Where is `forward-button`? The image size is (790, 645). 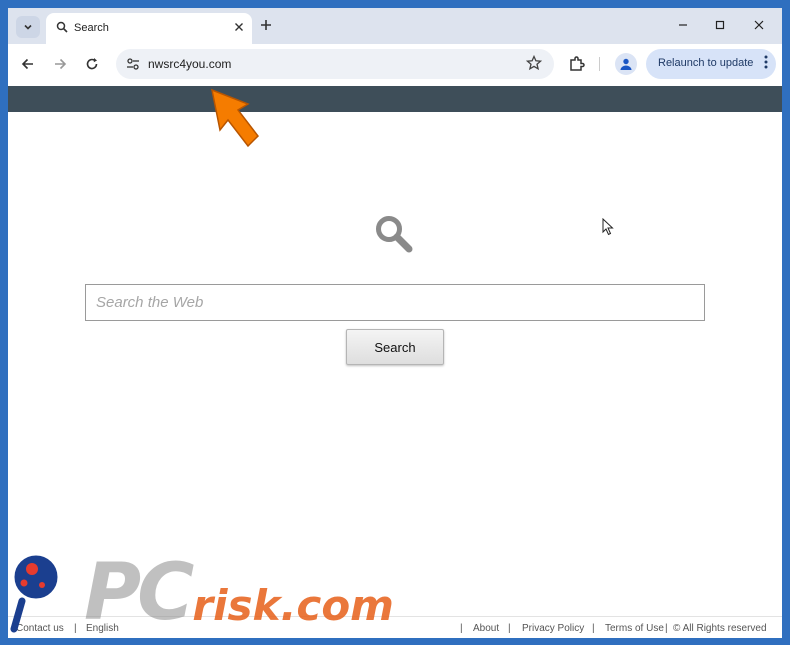
forward-button is located at coordinates (60, 64).